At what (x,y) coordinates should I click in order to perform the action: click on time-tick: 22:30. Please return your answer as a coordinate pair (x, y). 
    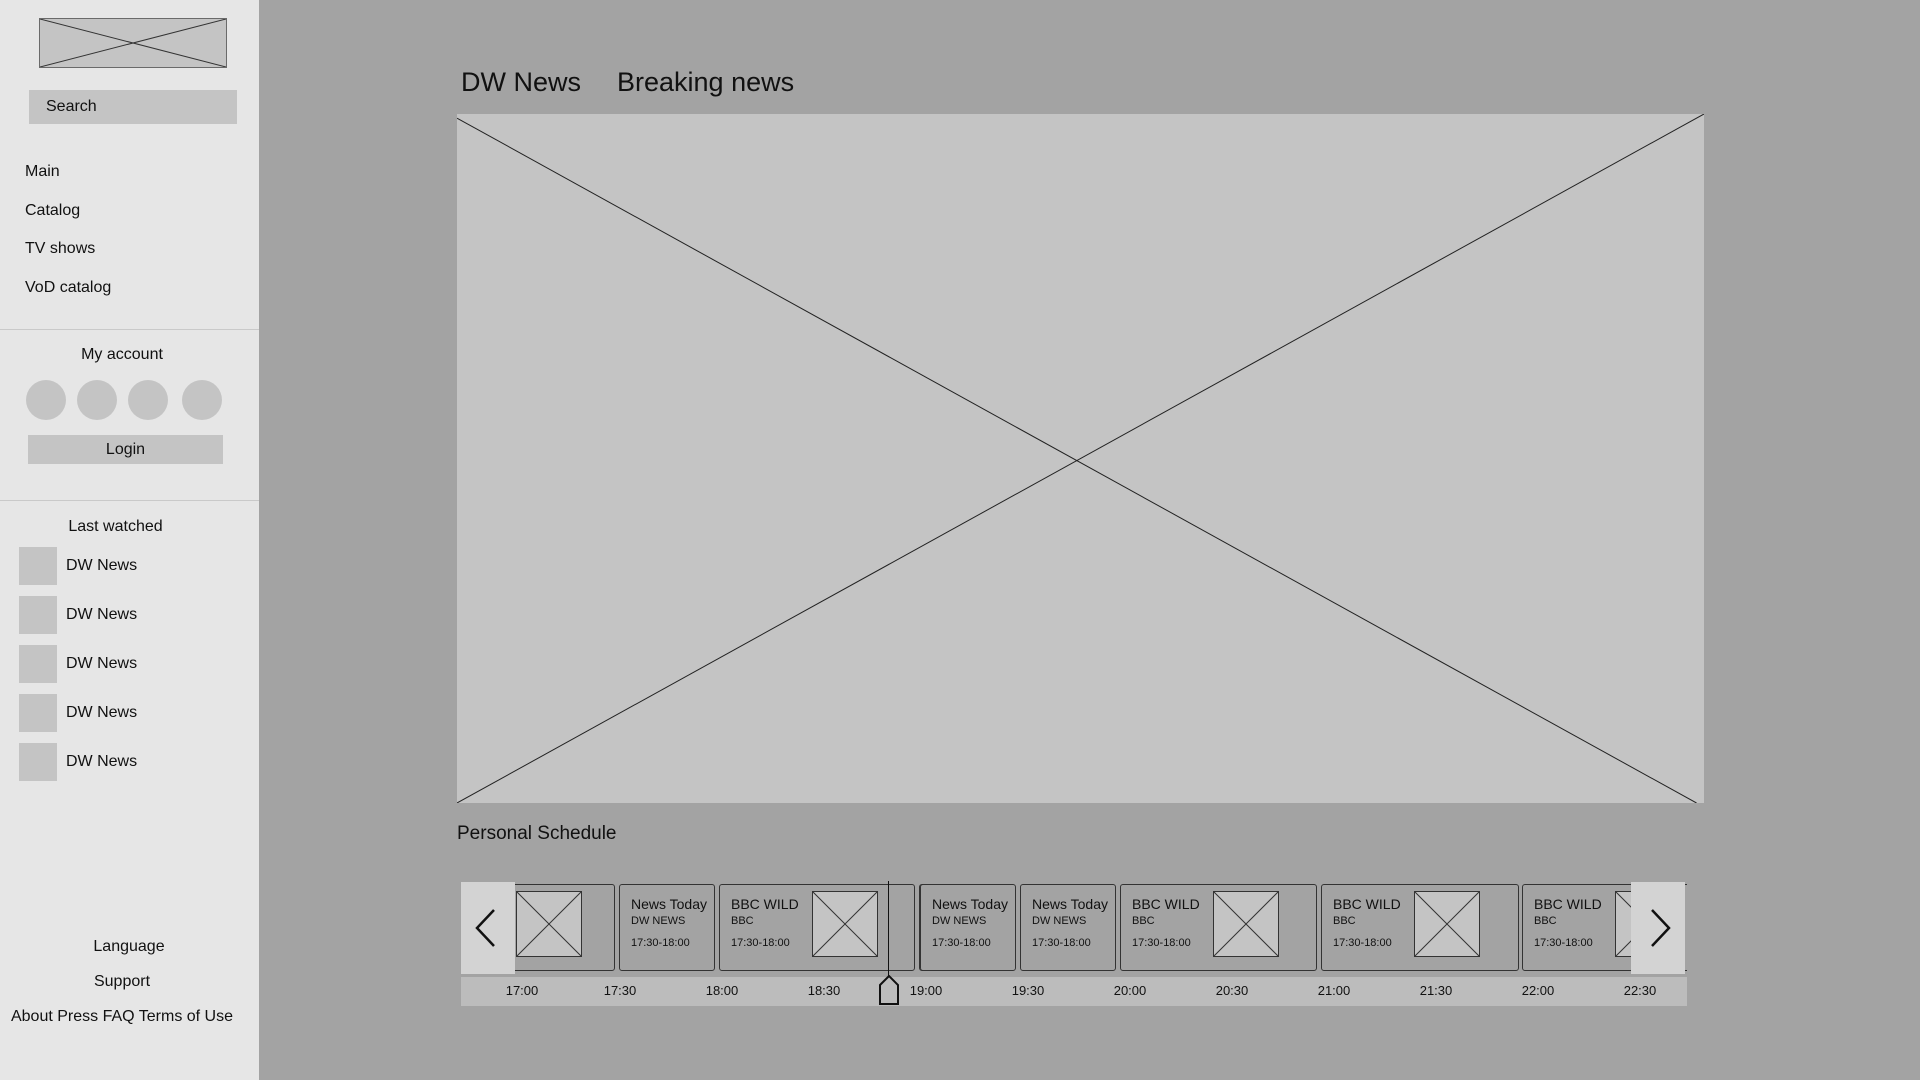
    Looking at the image, I should click on (1640, 990).